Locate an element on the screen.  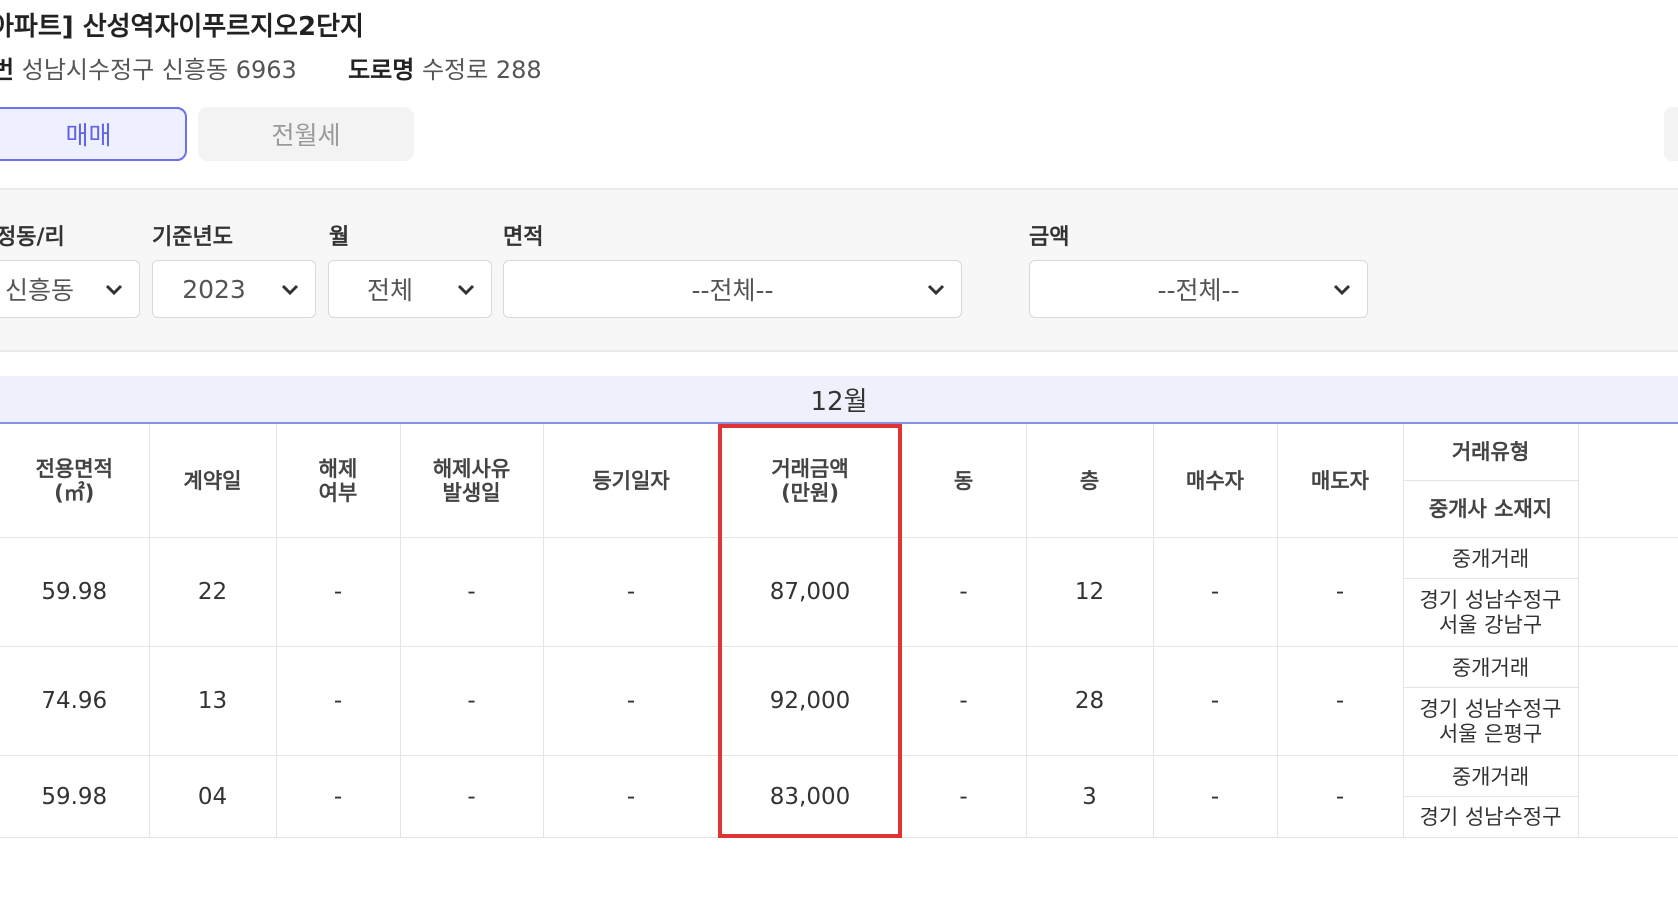
month-select-value: 전체 is located at coordinates (389, 290).